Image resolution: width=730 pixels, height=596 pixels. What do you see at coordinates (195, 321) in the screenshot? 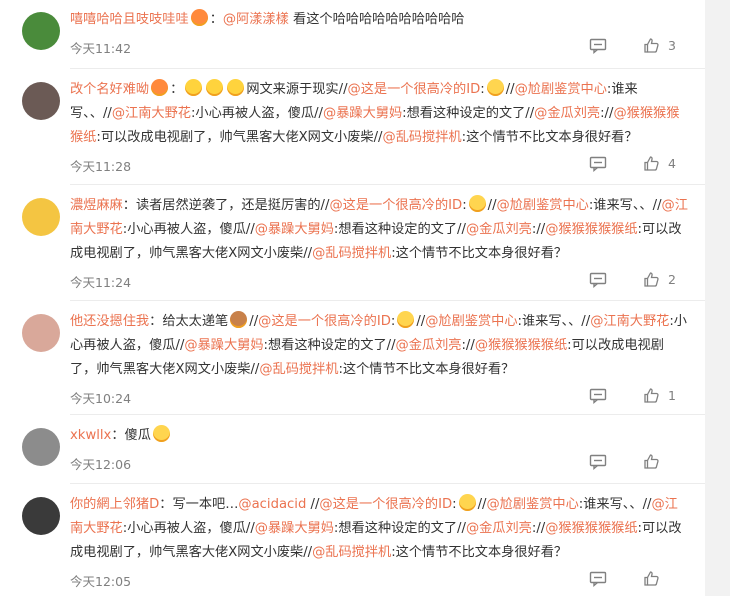
I see `comment-body-text: 给太太递笔` at bounding box center [195, 321].